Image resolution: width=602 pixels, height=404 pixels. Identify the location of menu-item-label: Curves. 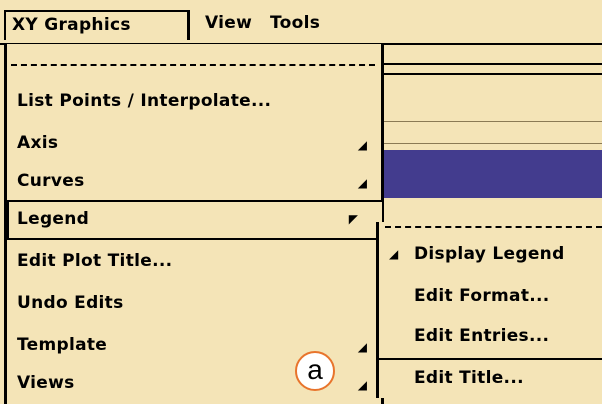
(51, 181).